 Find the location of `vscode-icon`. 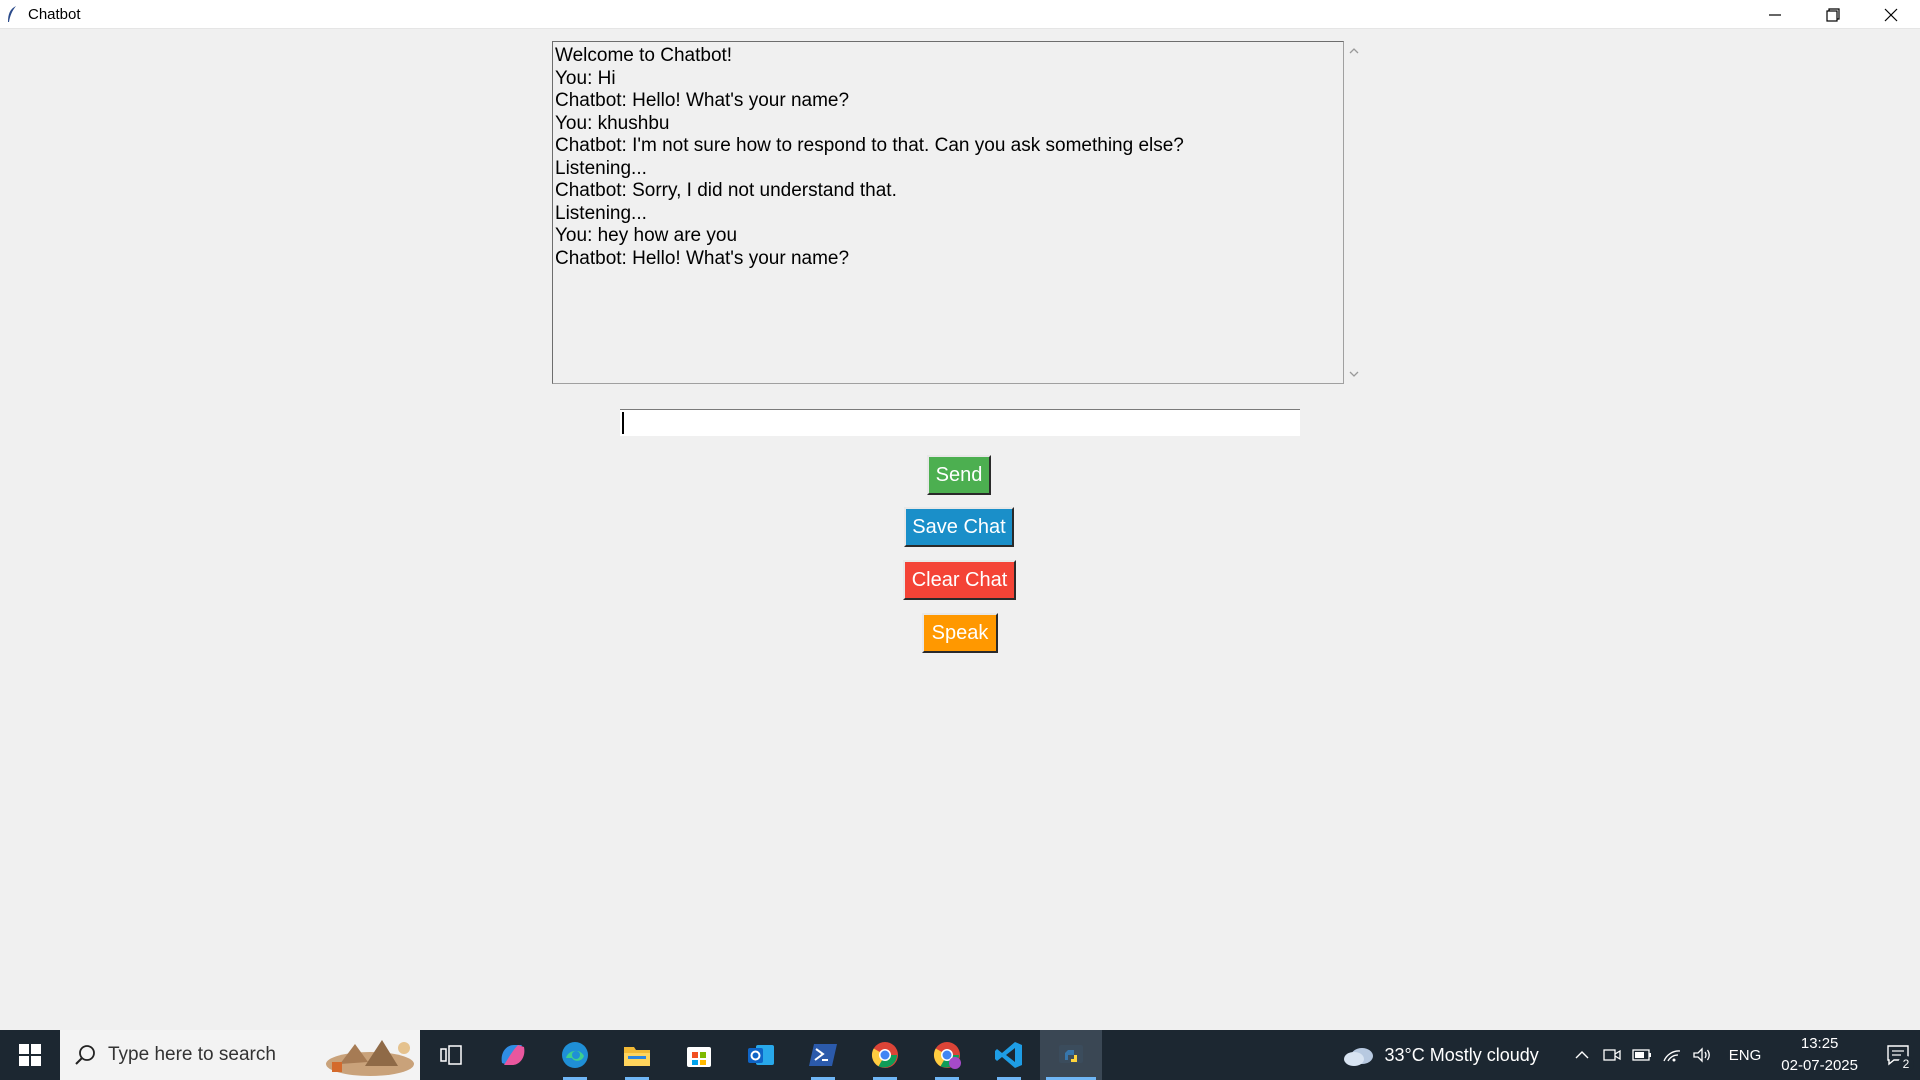

vscode-icon is located at coordinates (1008, 1055).